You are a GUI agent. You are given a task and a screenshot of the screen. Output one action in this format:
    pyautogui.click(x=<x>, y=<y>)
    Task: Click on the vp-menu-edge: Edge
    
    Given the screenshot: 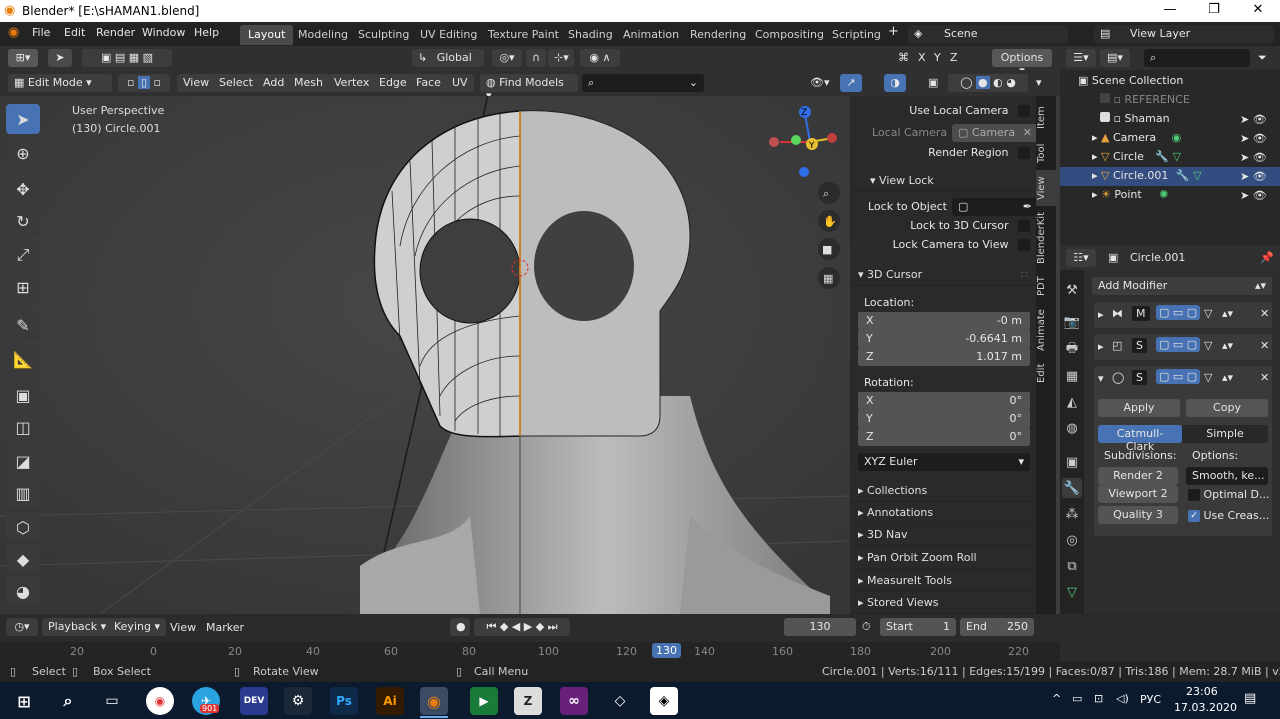 What is the action you would take?
    pyautogui.click(x=393, y=83)
    